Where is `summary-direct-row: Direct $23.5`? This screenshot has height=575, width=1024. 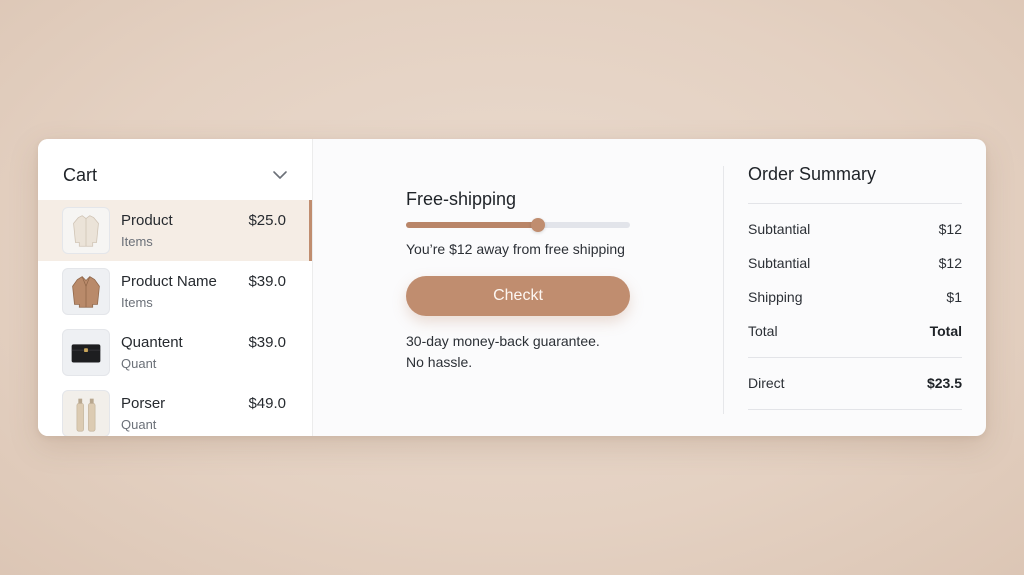
summary-direct-row: Direct $23.5 is located at coordinates (855, 385).